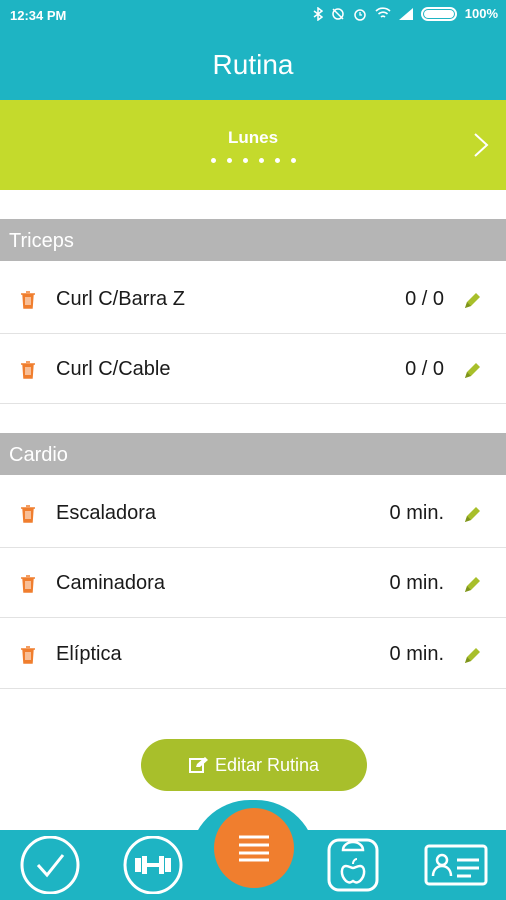  What do you see at coordinates (360, 14) in the screenshot?
I see `alarm-icon` at bounding box center [360, 14].